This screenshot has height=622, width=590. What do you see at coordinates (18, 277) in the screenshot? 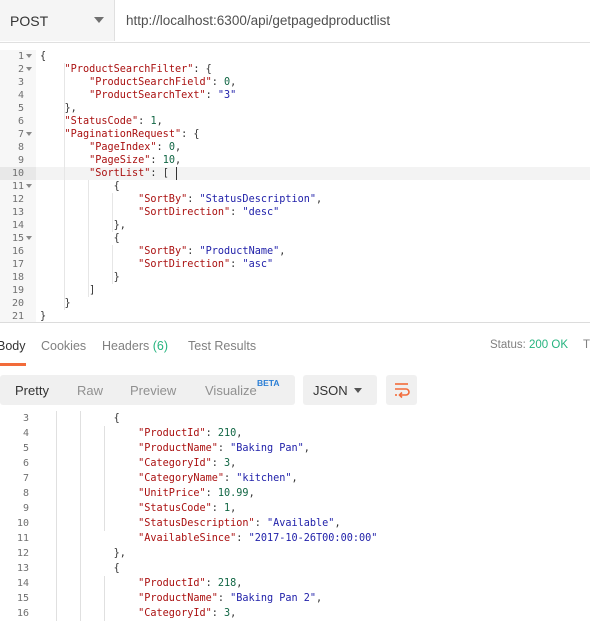
I see `line-gutter: 18` at bounding box center [18, 277].